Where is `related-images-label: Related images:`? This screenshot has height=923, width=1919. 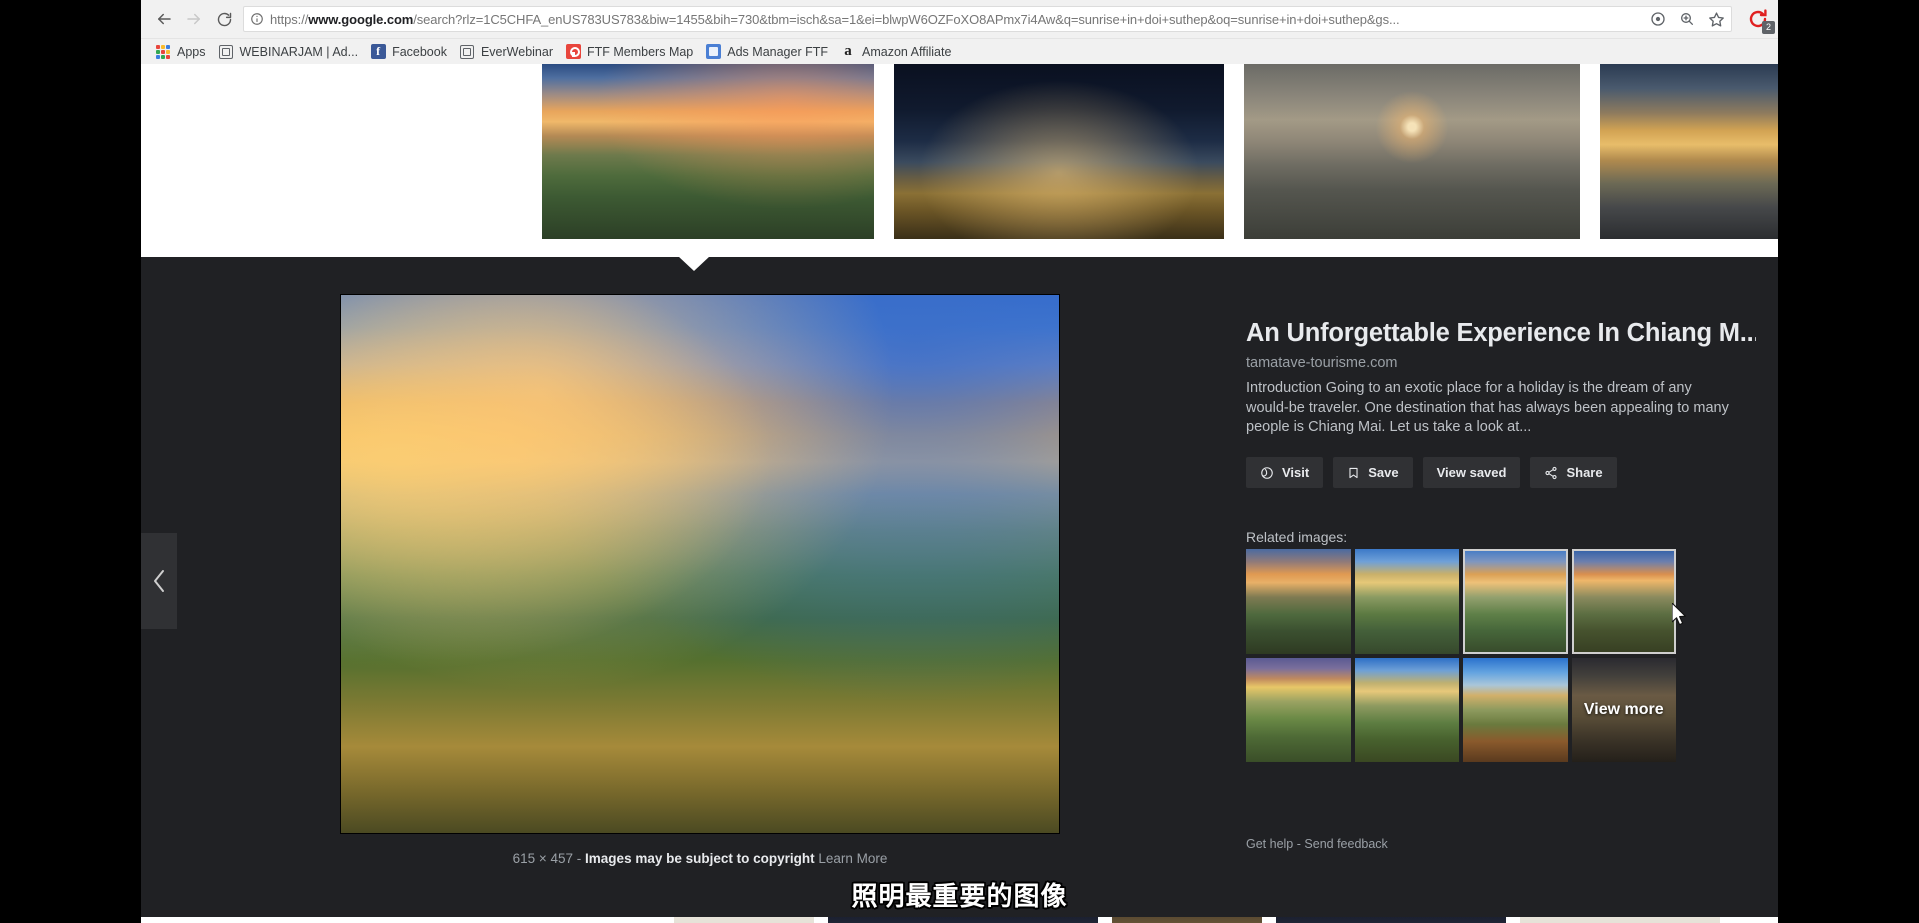
related-images-label: Related images: is located at coordinates (1297, 537).